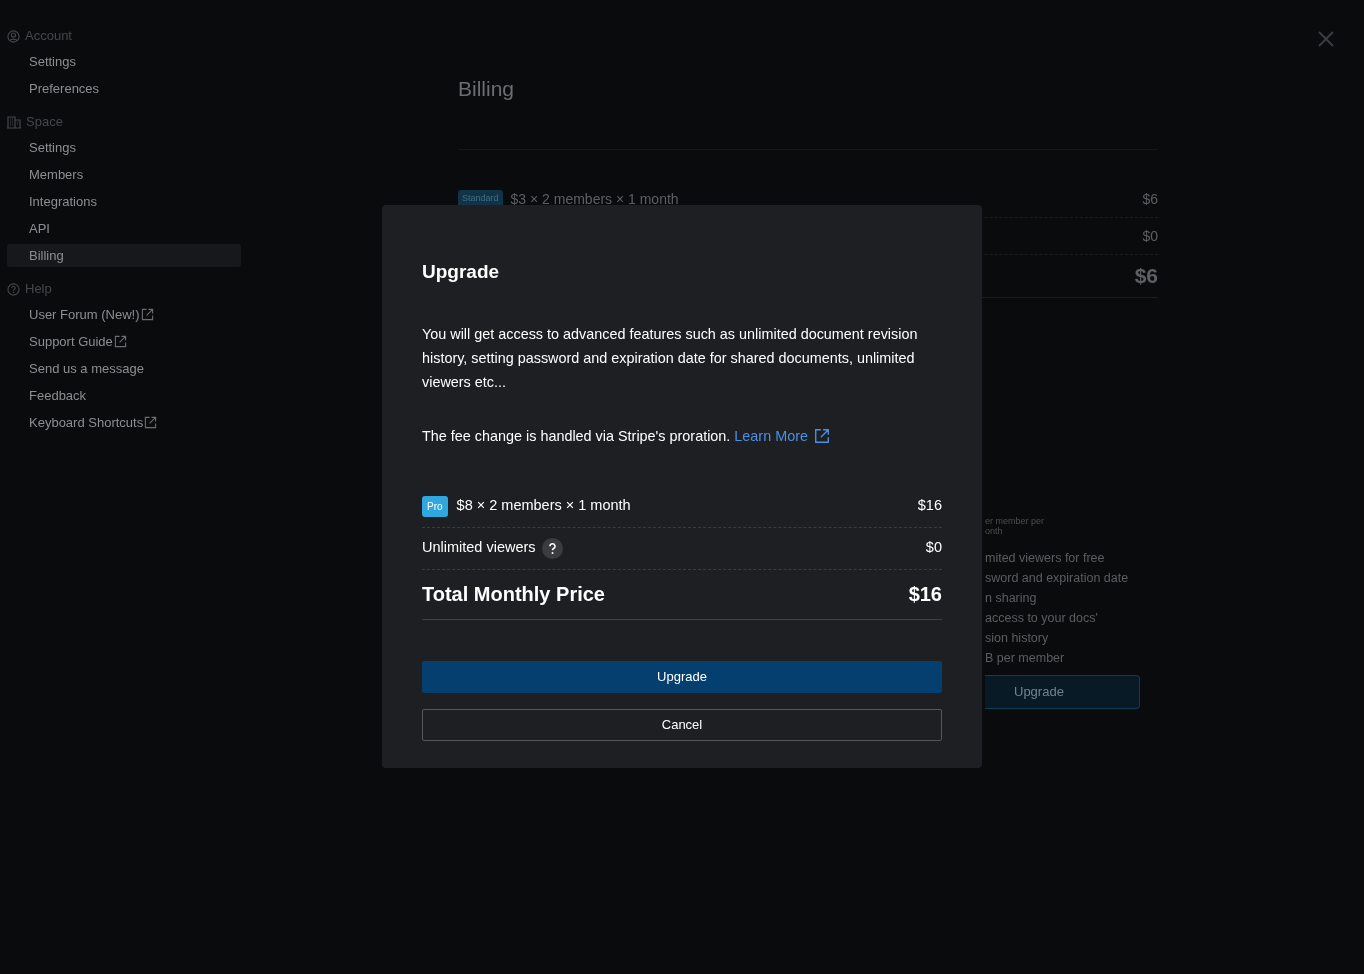  What do you see at coordinates (487, 89) in the screenshot?
I see `page-title: Billing` at bounding box center [487, 89].